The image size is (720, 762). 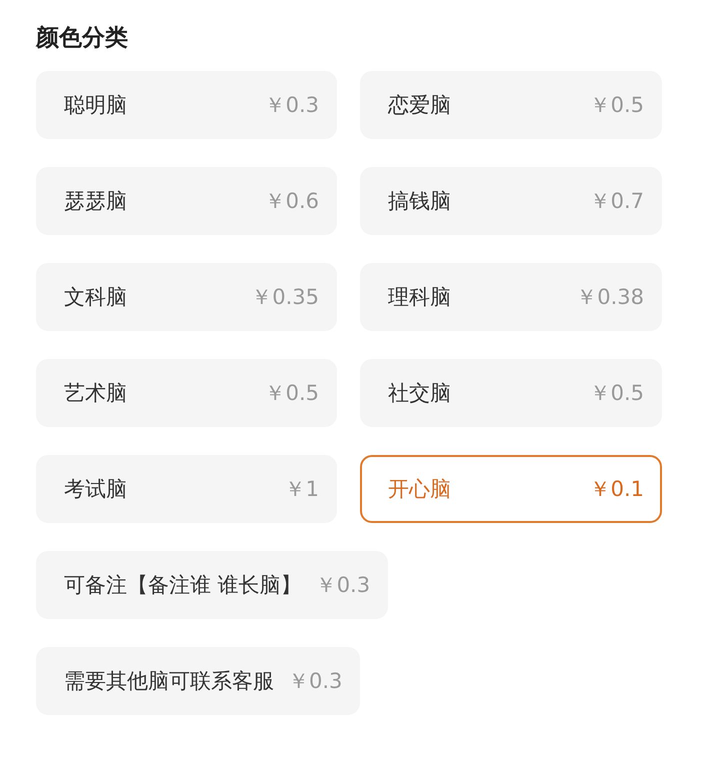 What do you see at coordinates (186, 105) in the screenshot?
I see `option-card: 聪明脑 ￥0.3` at bounding box center [186, 105].